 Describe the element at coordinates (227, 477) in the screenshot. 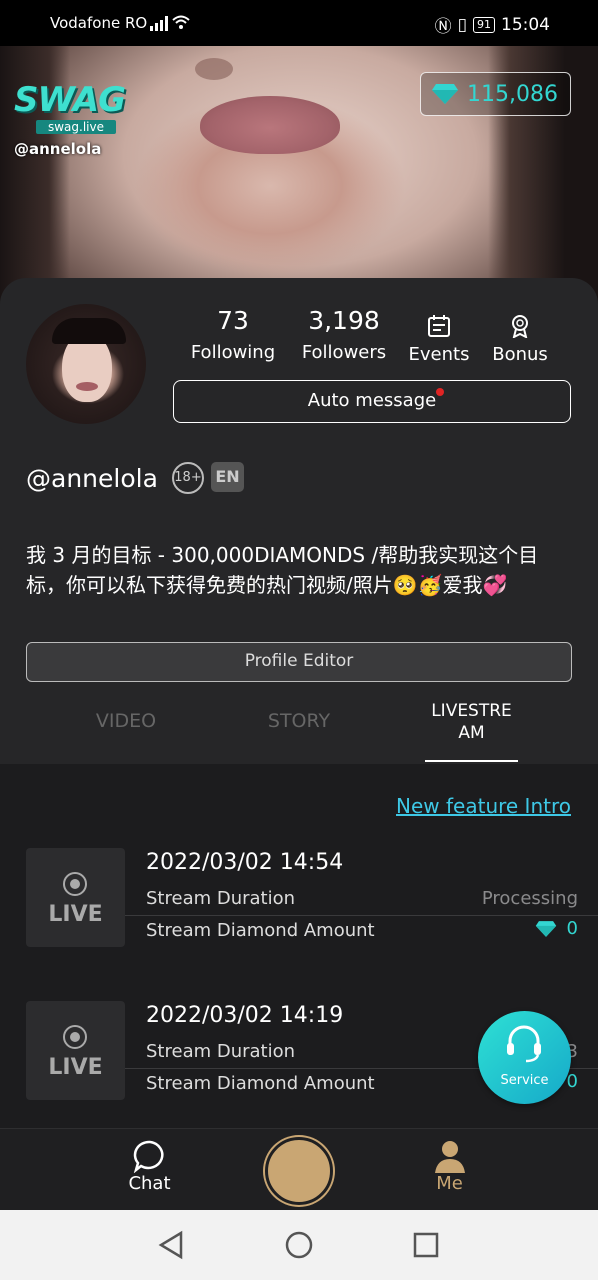

I see `language-badge: EN` at that location.